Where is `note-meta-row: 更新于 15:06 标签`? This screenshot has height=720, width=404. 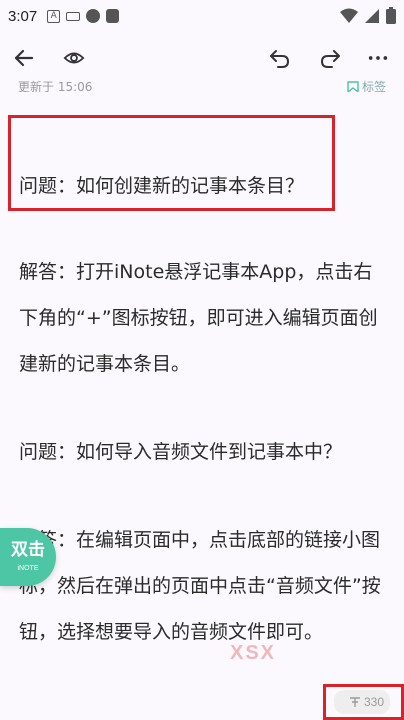
note-meta-row: 更新于 15:06 标签 is located at coordinates (202, 83).